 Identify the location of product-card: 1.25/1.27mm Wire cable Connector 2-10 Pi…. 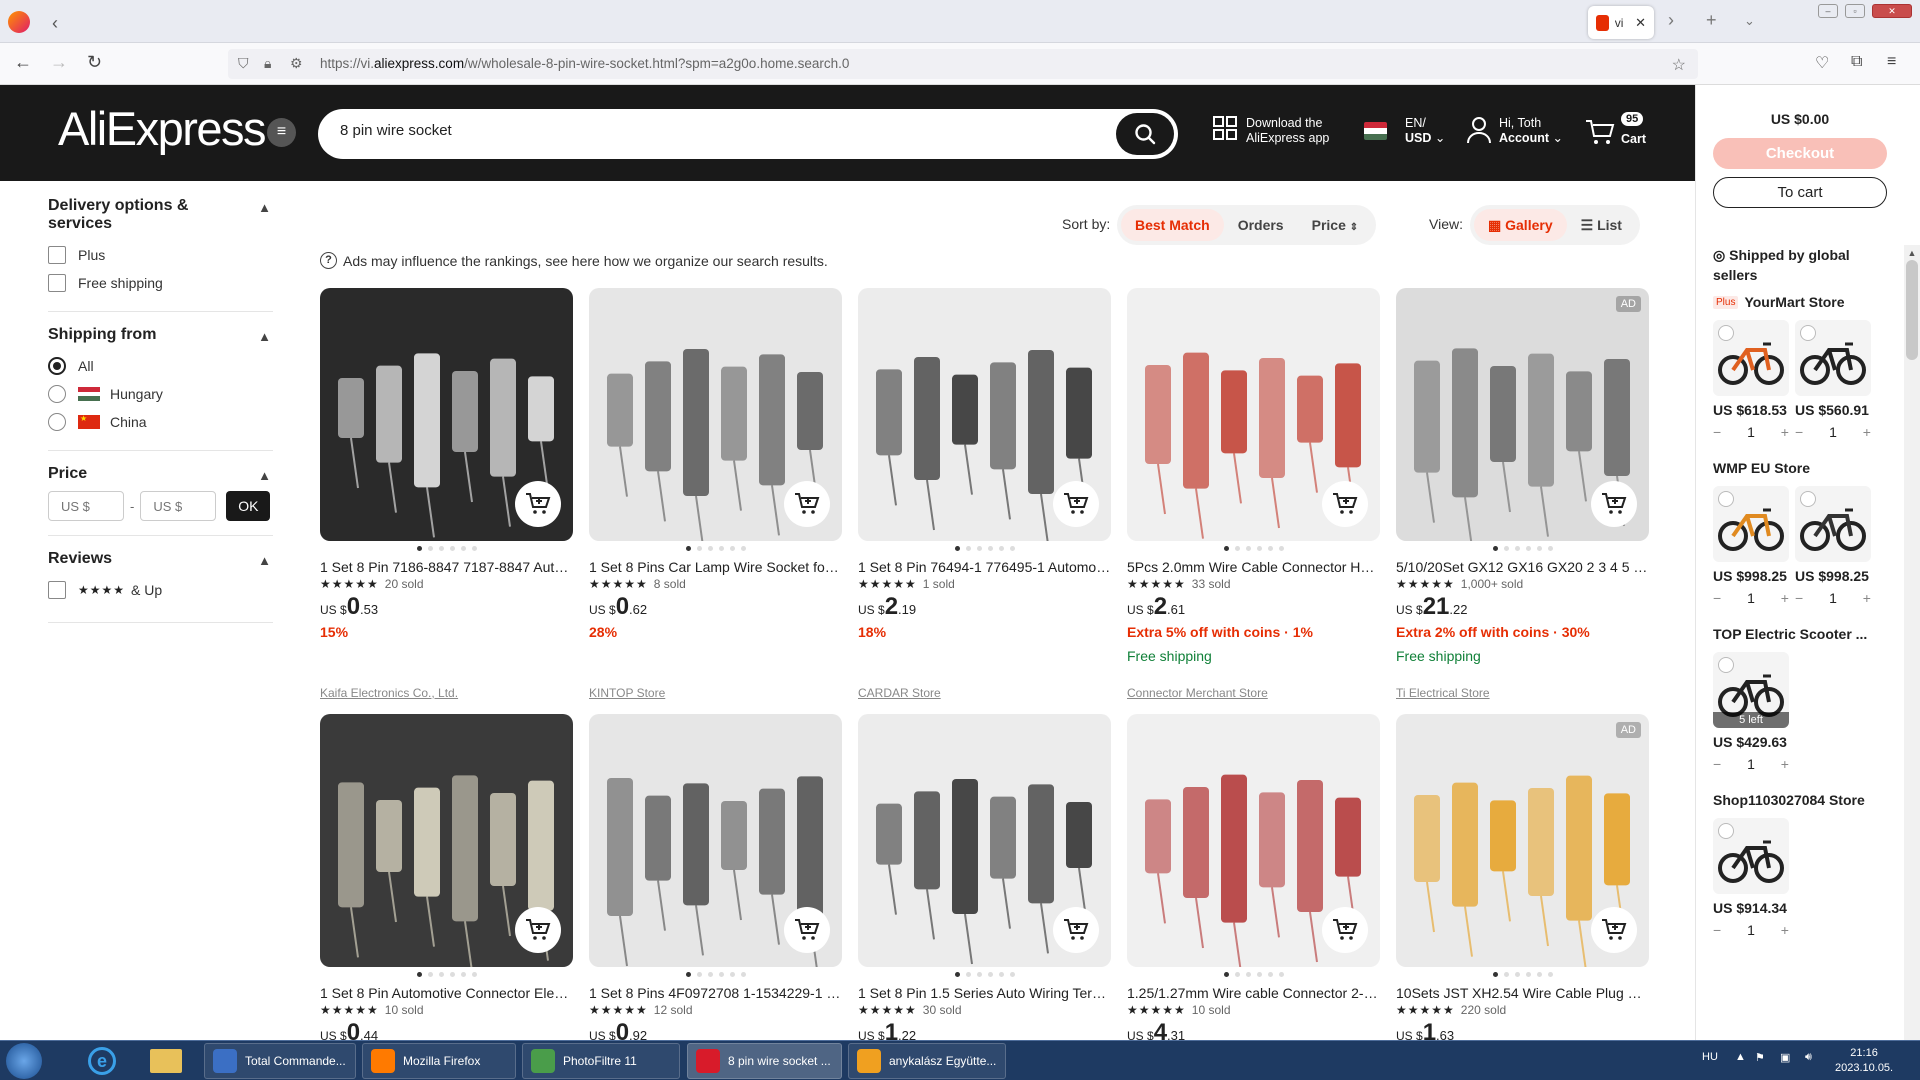
(1253, 877).